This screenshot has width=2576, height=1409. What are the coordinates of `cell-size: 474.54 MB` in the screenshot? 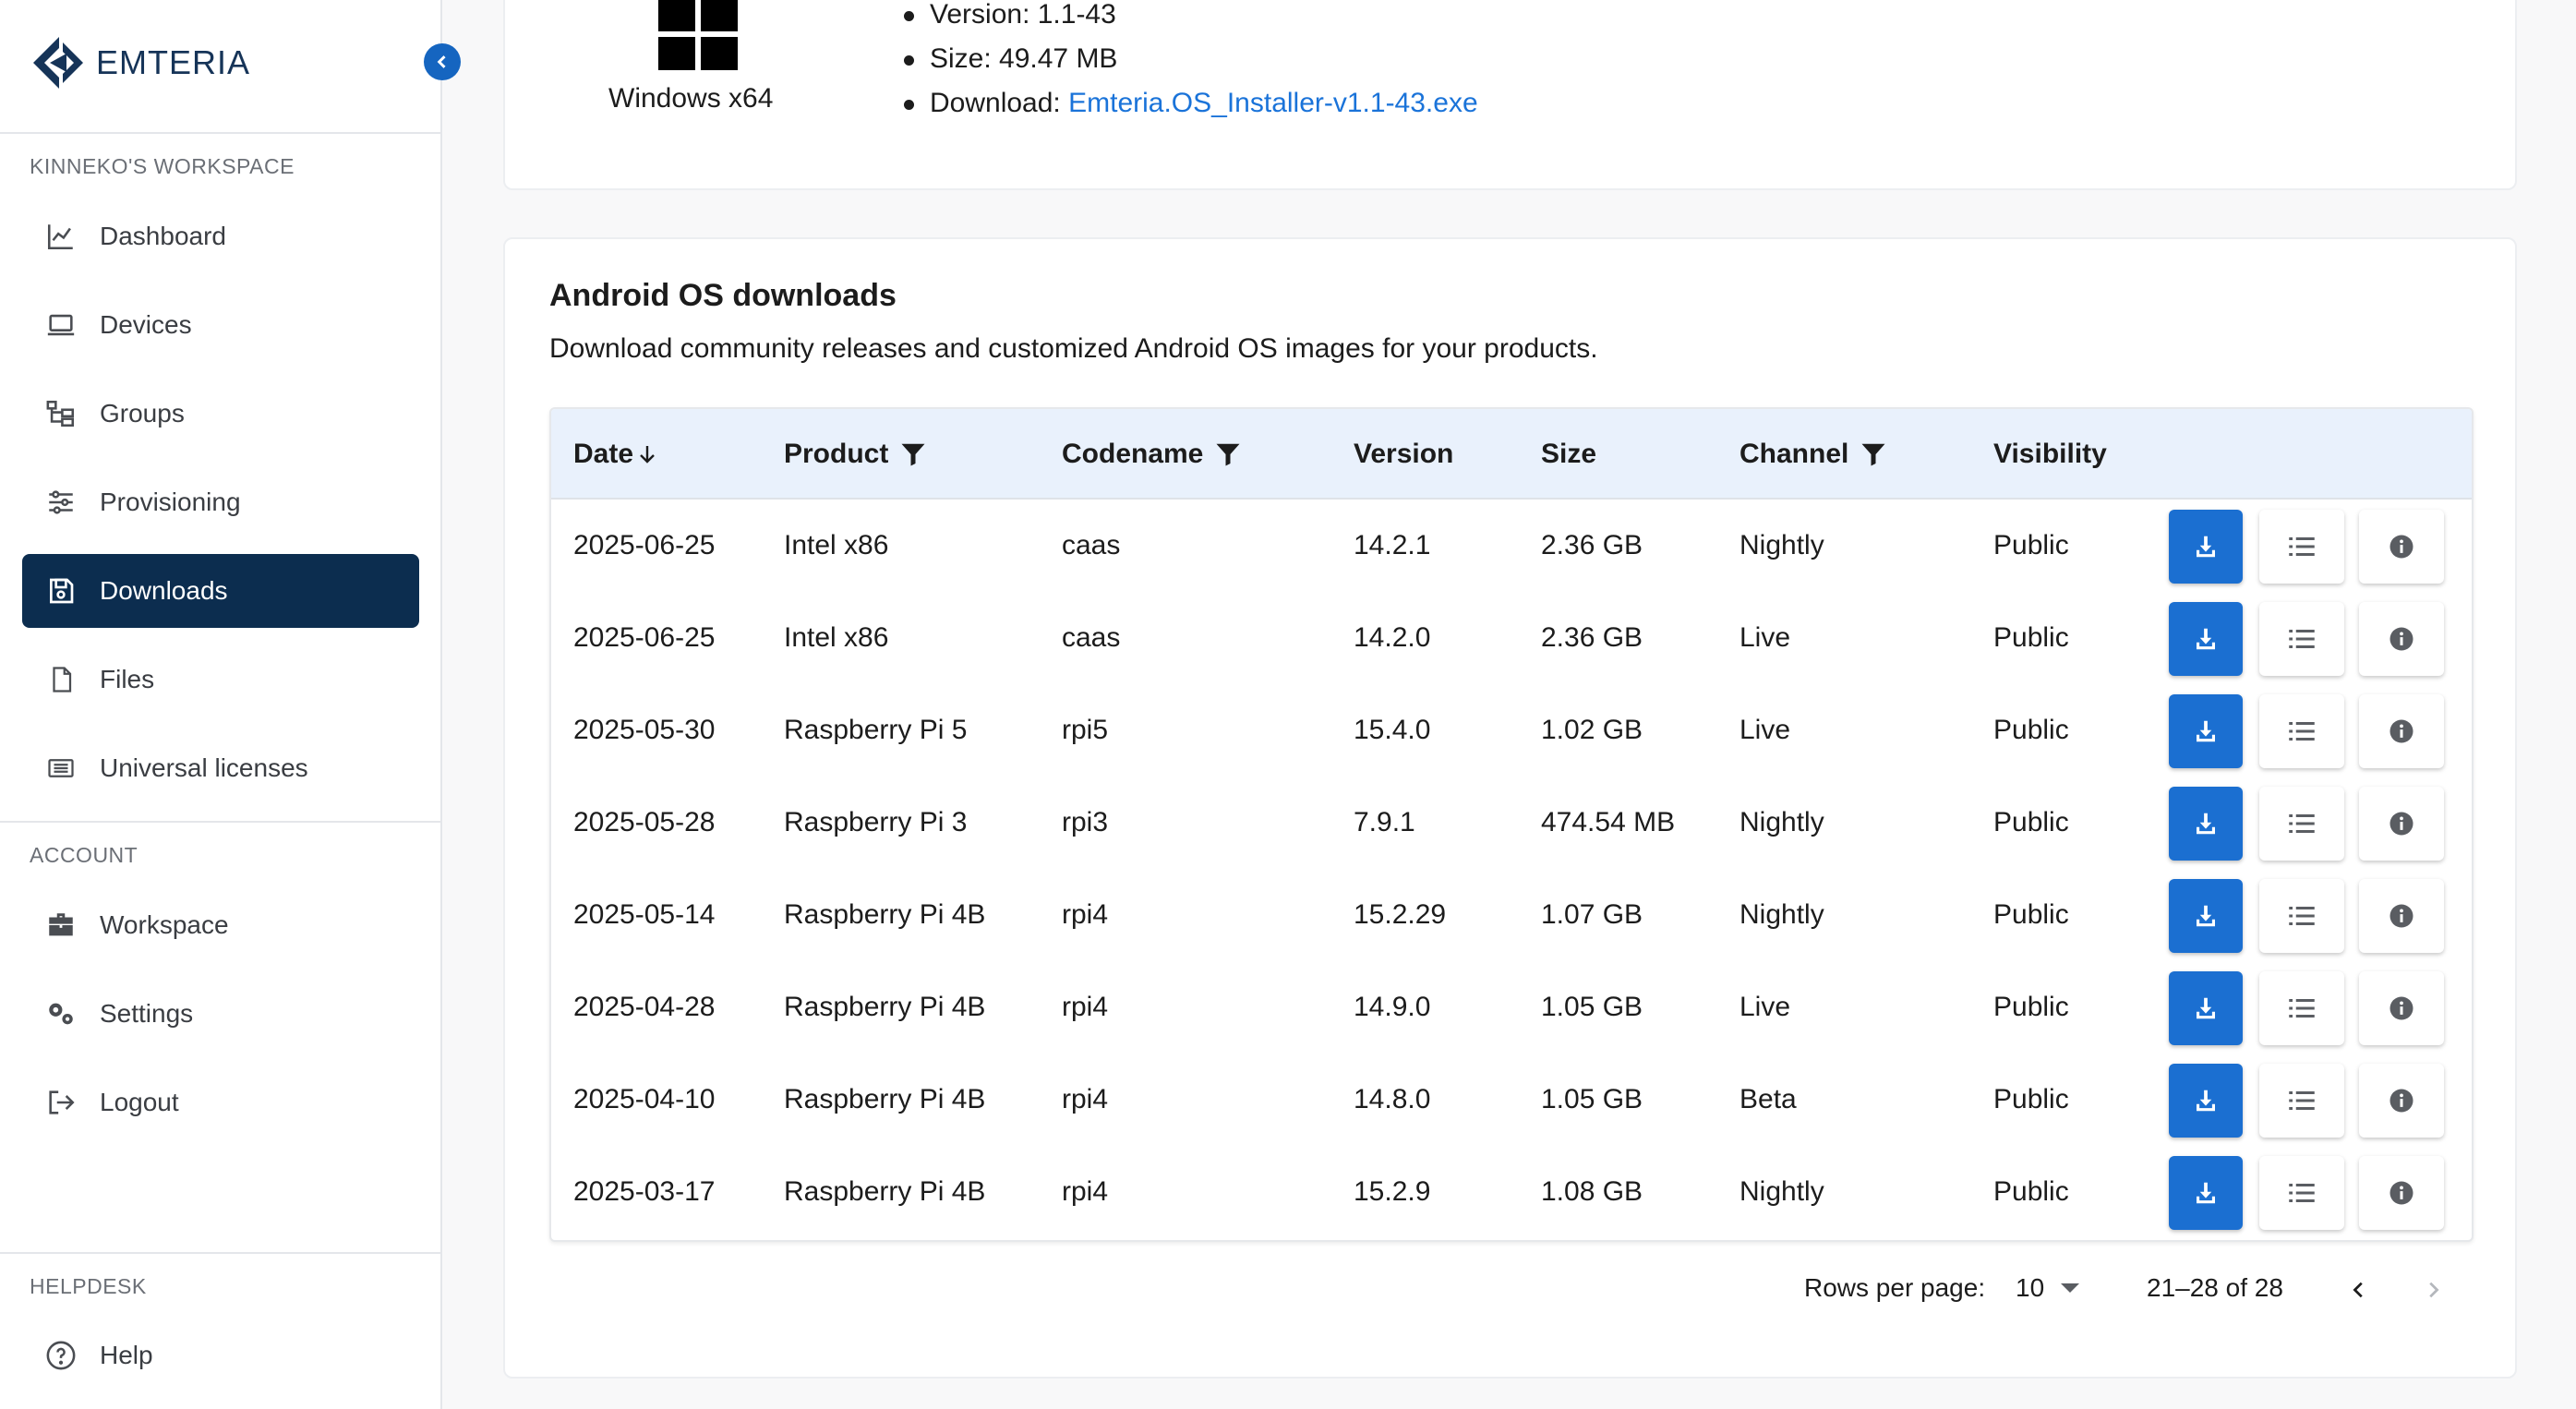 It's located at (1608, 822).